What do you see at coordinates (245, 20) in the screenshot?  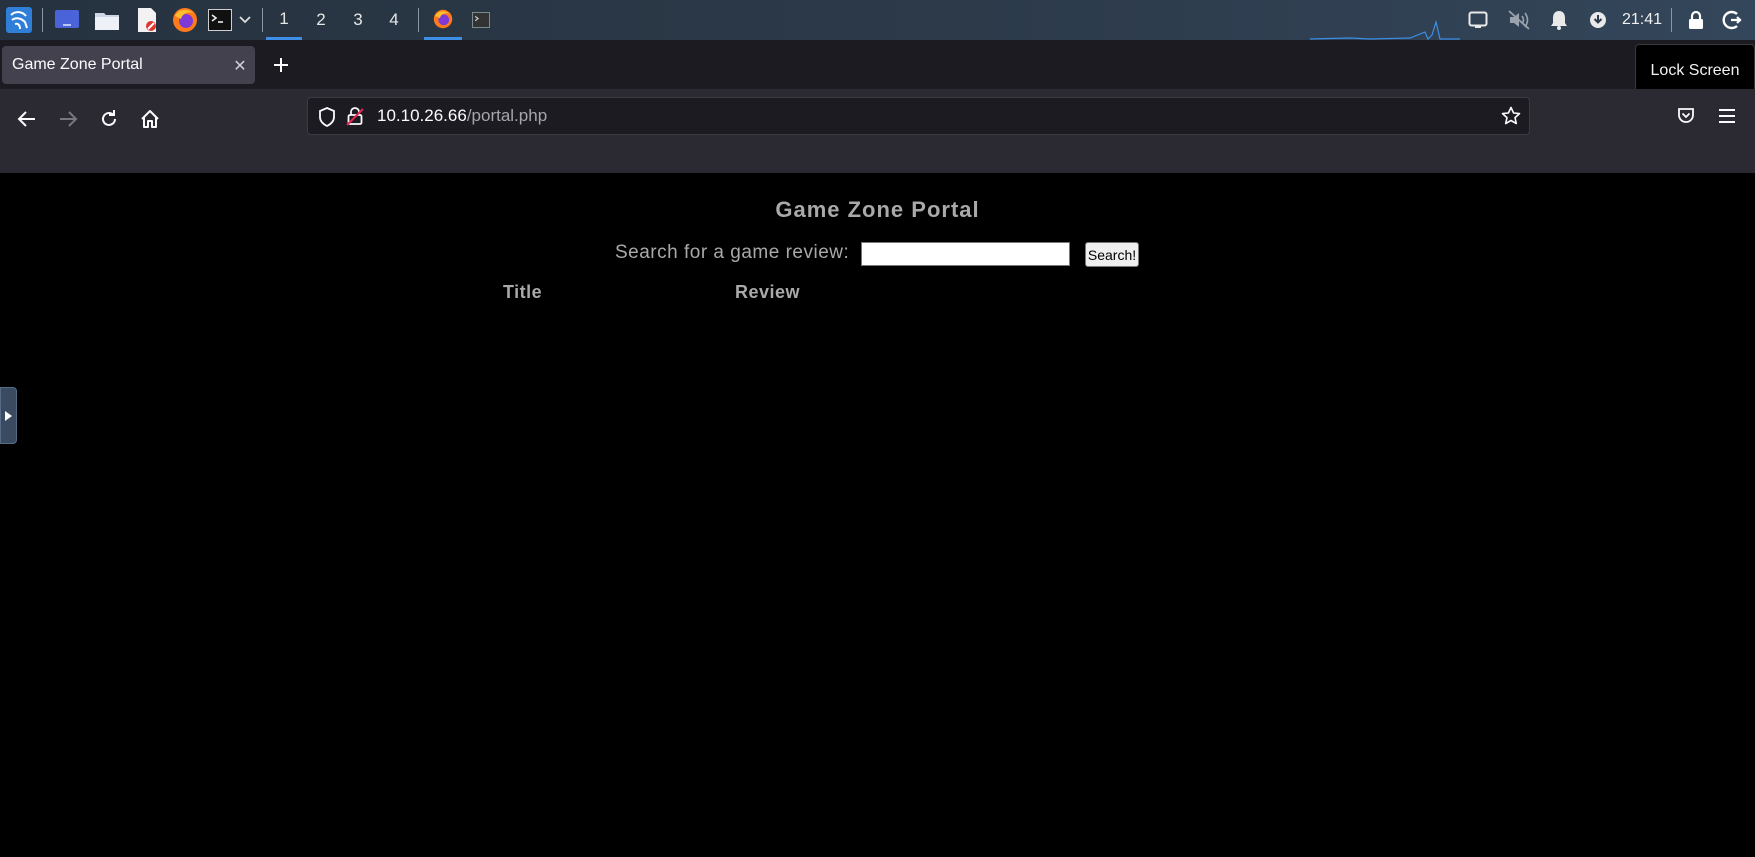 I see `dropdown-chevron-icon` at bounding box center [245, 20].